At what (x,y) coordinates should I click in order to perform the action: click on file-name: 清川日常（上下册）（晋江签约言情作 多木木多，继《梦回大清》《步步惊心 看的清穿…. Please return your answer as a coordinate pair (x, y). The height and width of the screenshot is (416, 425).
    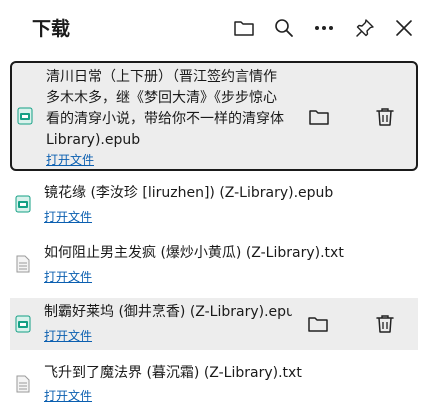
    Looking at the image, I should click on (171, 110).